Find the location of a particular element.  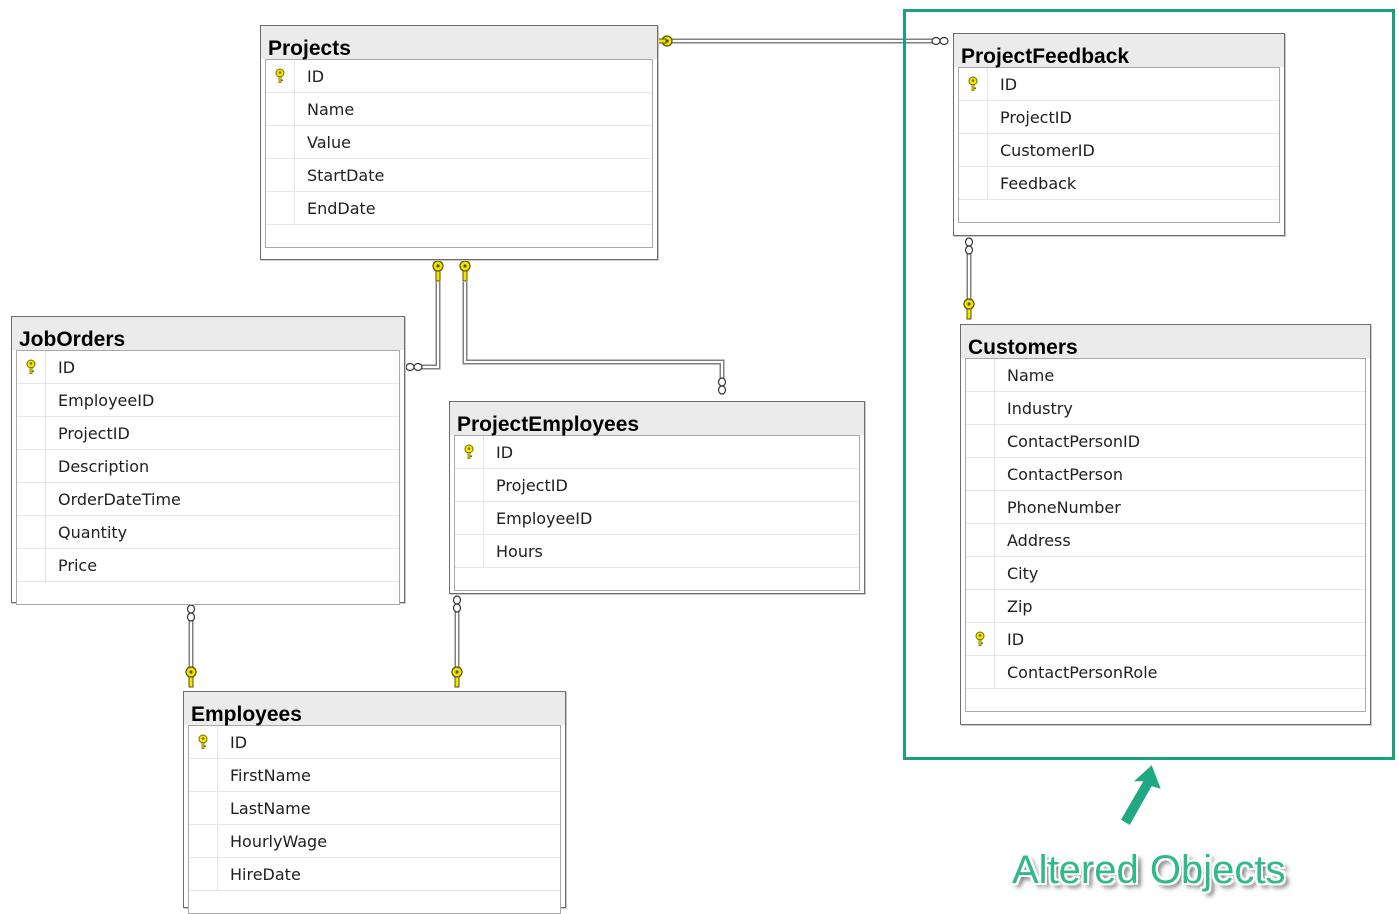

column-grid: ID FirstName LastName HourlyWage HireDate is located at coordinates (374, 819).